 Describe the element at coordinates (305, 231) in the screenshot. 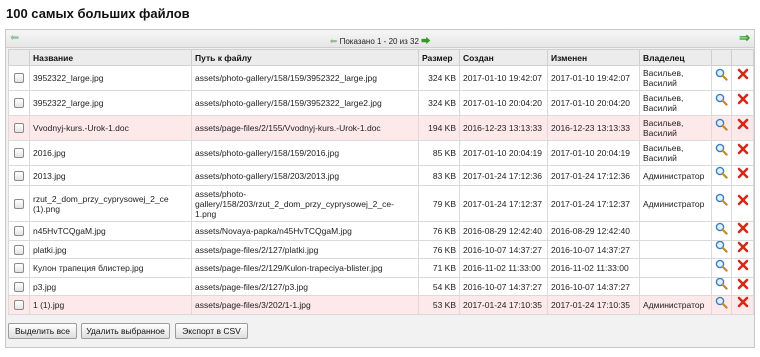

I see `file-path: assets/Novaya-papka/n45HvTCQgaM.jpg` at that location.